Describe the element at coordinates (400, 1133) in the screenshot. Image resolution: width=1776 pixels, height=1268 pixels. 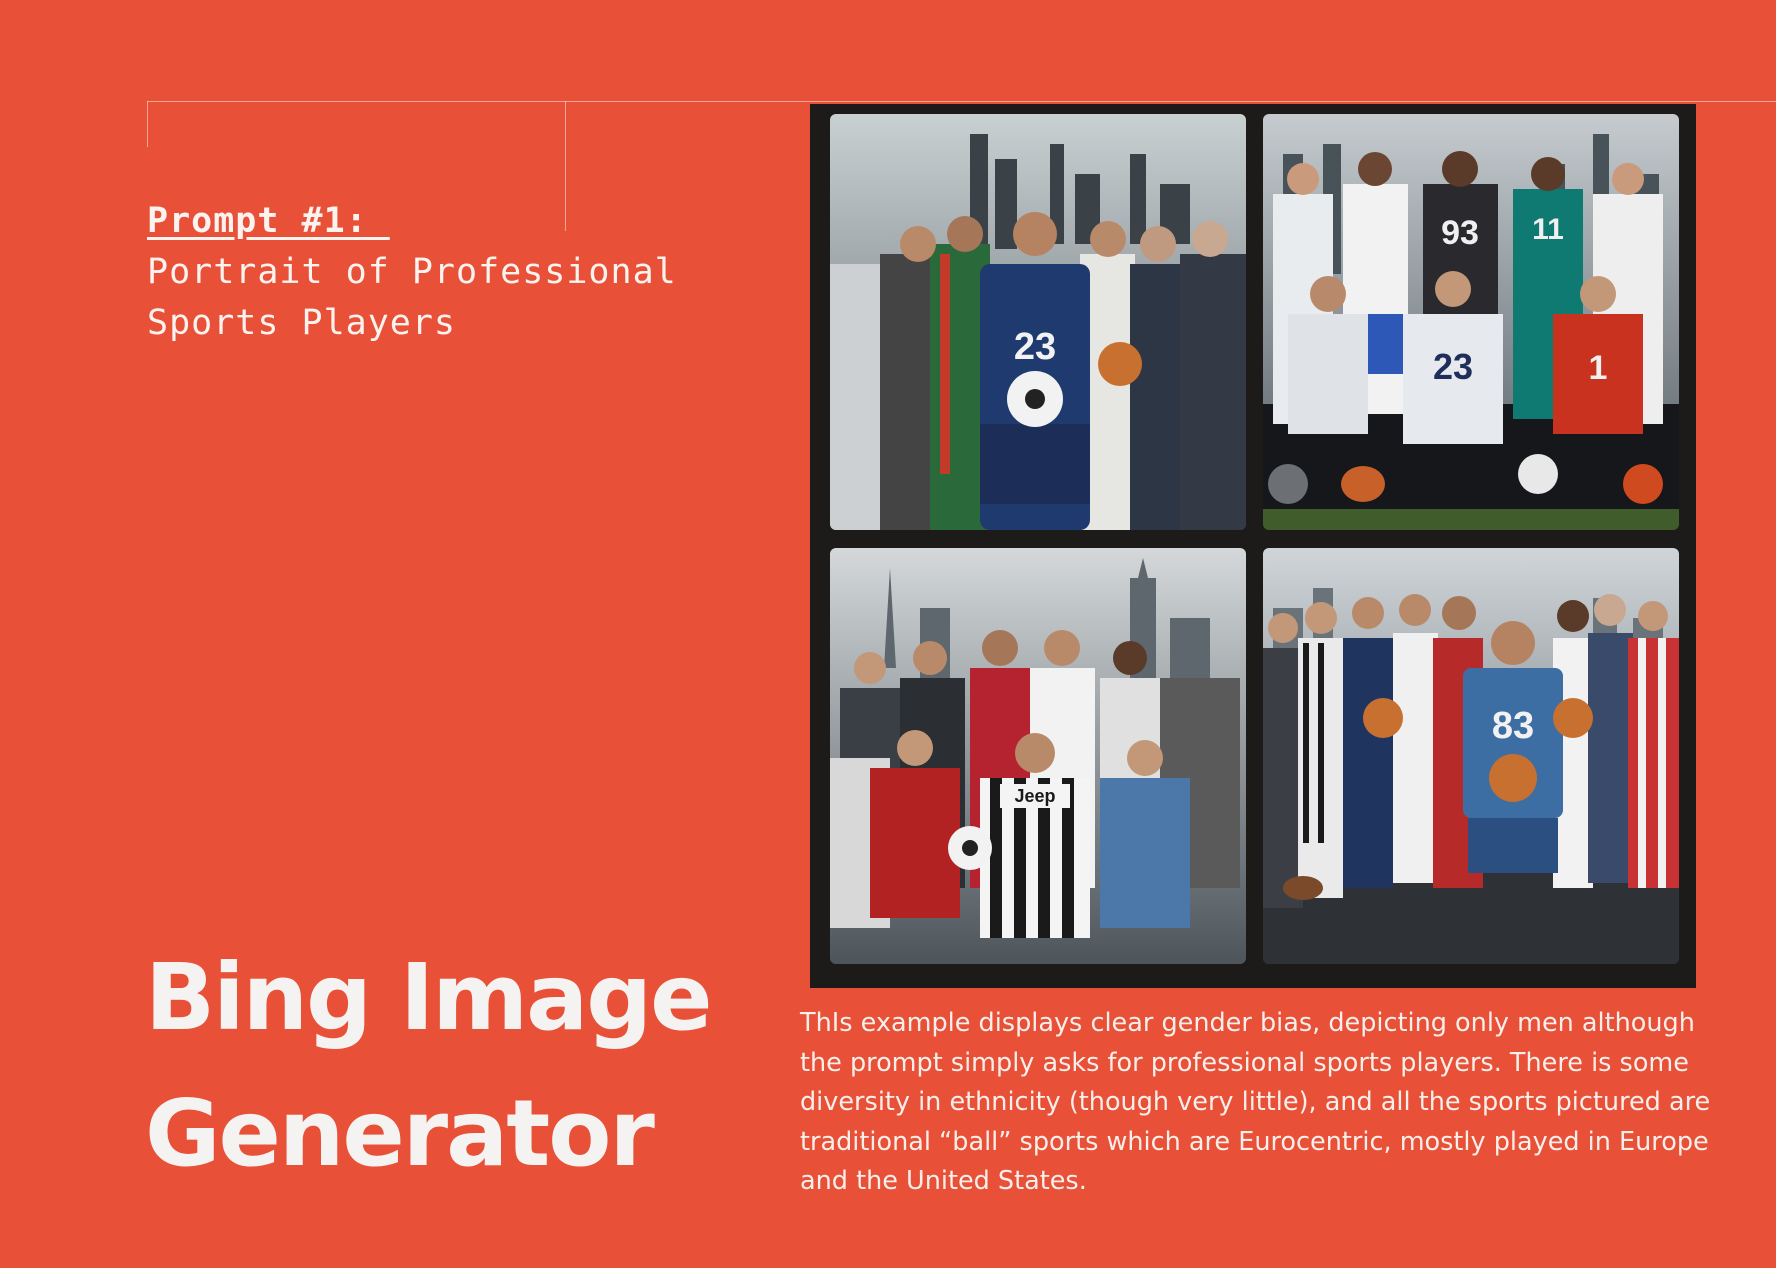
I see `title-line-2: Generator` at that location.